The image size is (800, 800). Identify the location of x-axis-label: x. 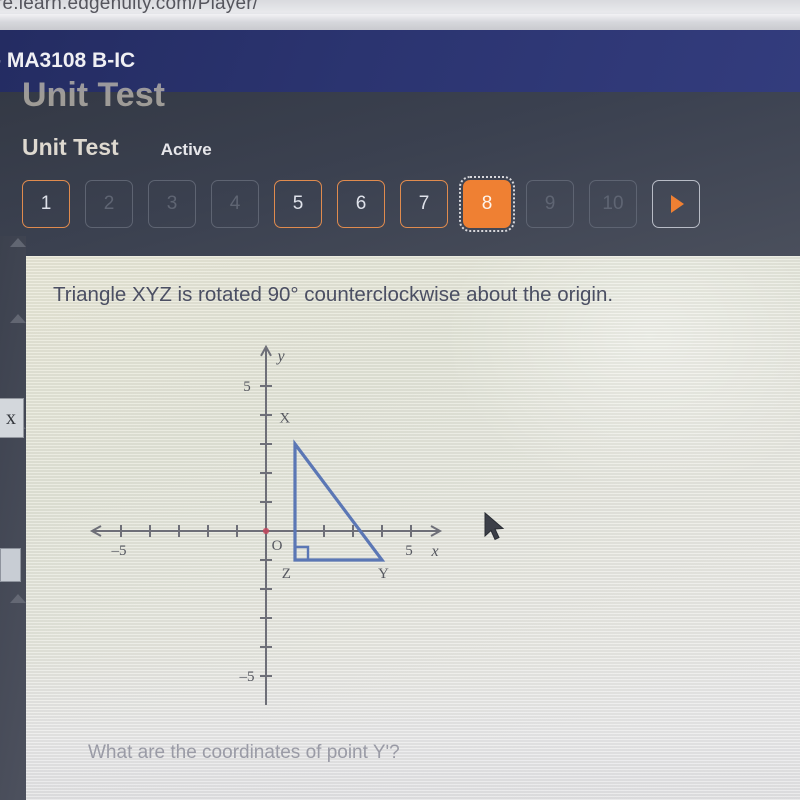
(434, 551).